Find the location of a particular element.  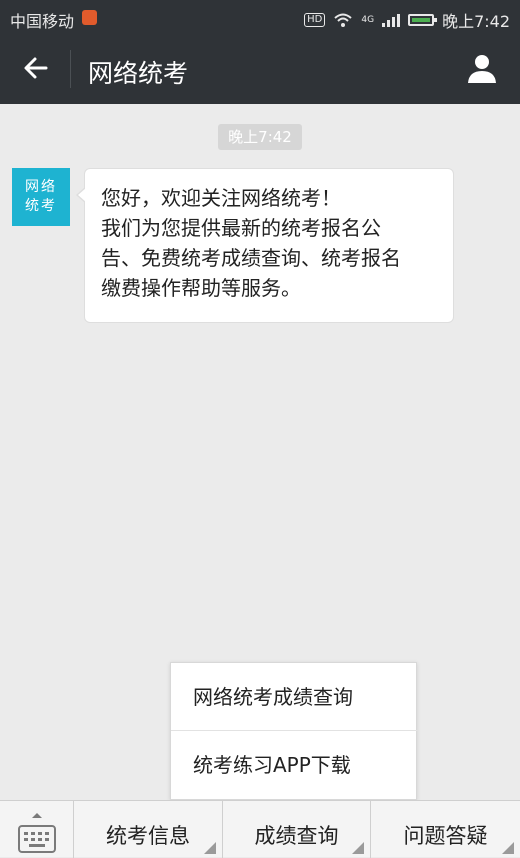

message-line: 告、免费统考成绩查询、统考报名 is located at coordinates (251, 258).